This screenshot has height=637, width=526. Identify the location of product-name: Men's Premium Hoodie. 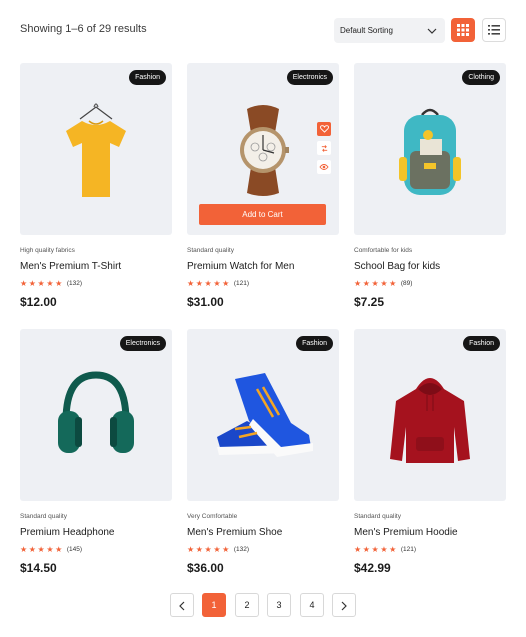
(406, 532).